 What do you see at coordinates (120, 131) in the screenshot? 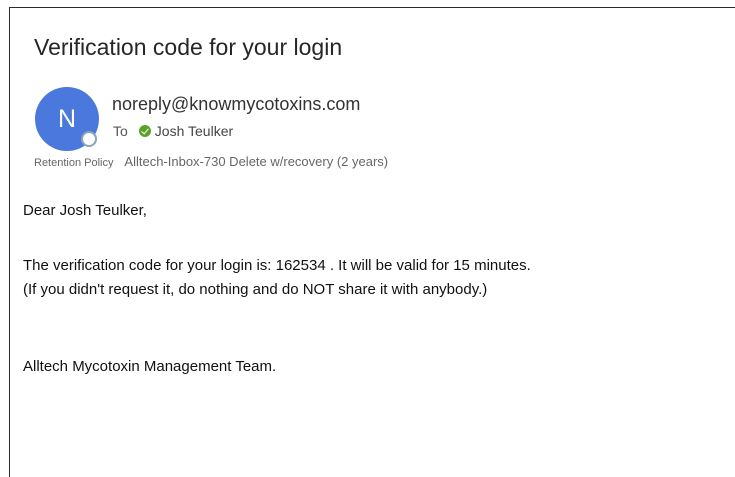
I see `to-label: To` at bounding box center [120, 131].